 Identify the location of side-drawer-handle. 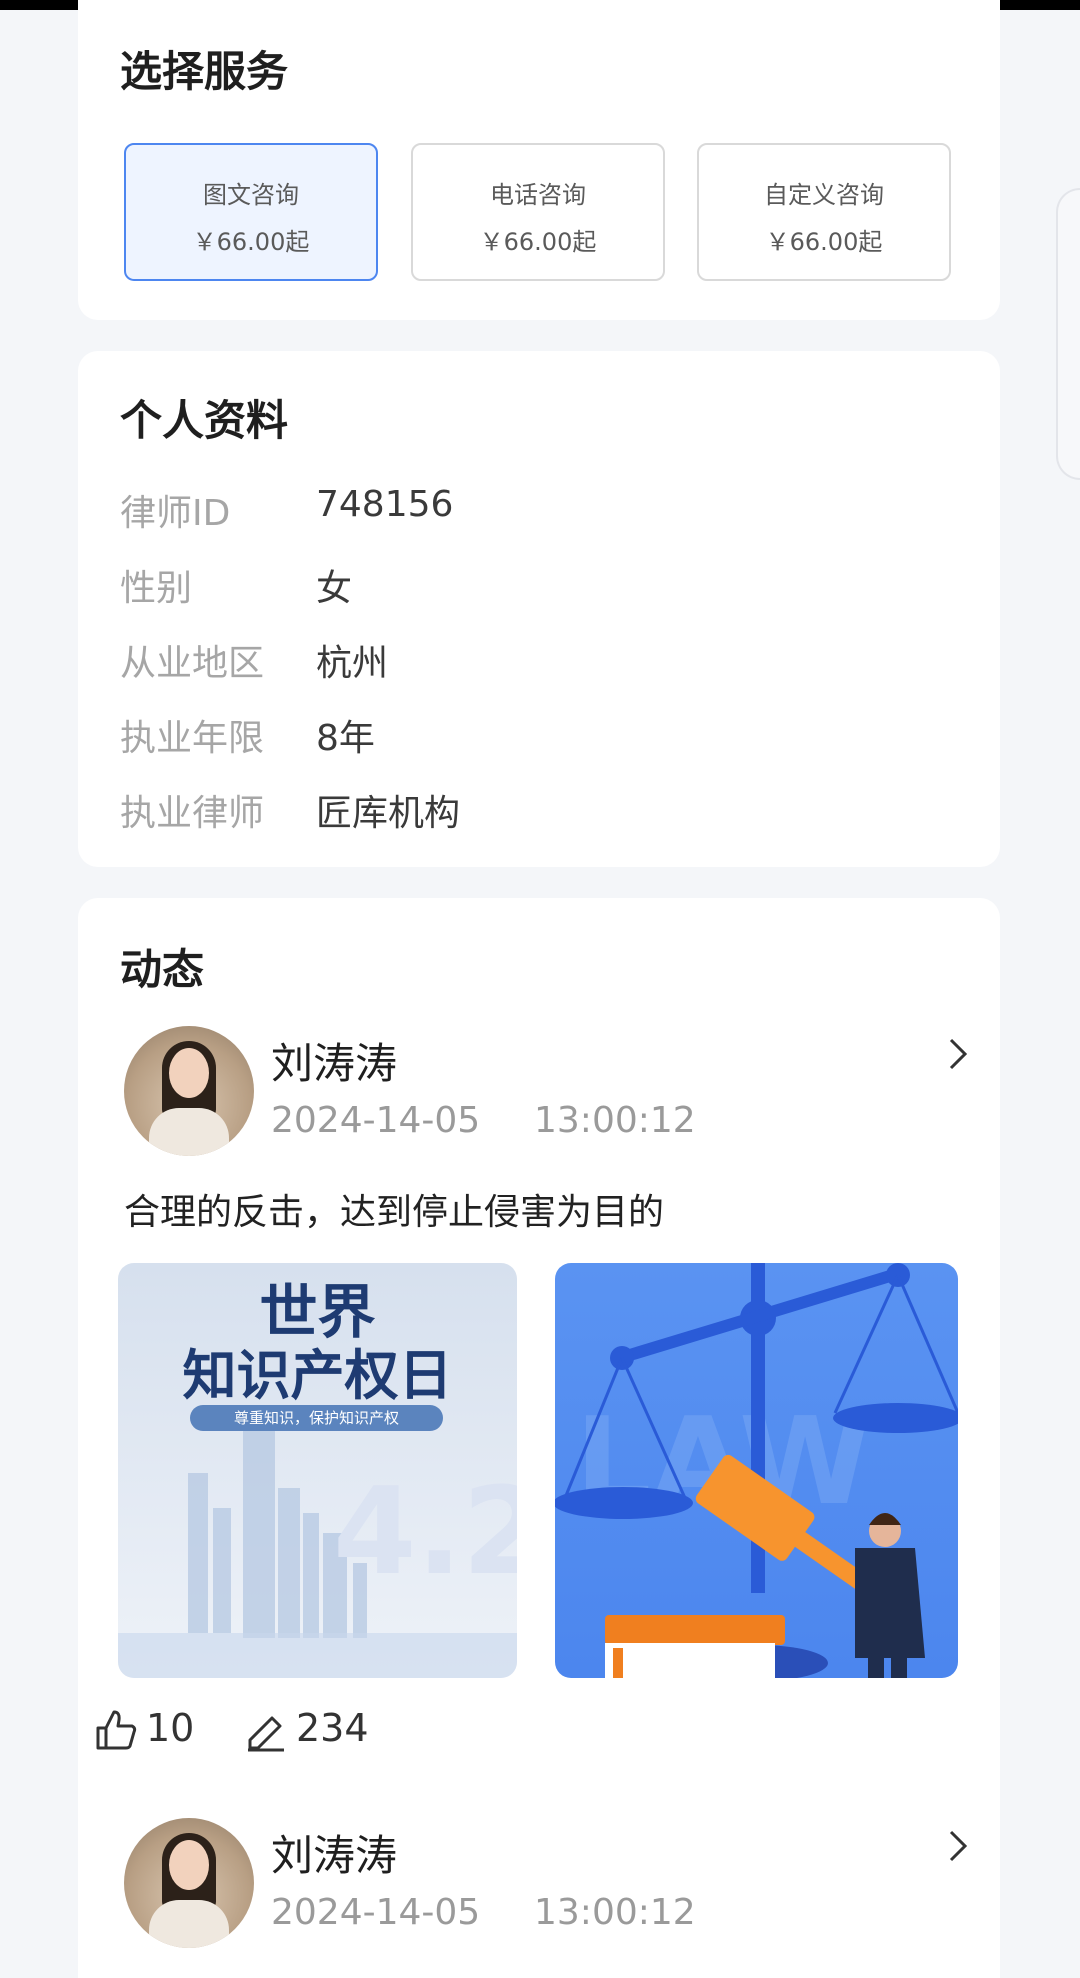
(1068, 334).